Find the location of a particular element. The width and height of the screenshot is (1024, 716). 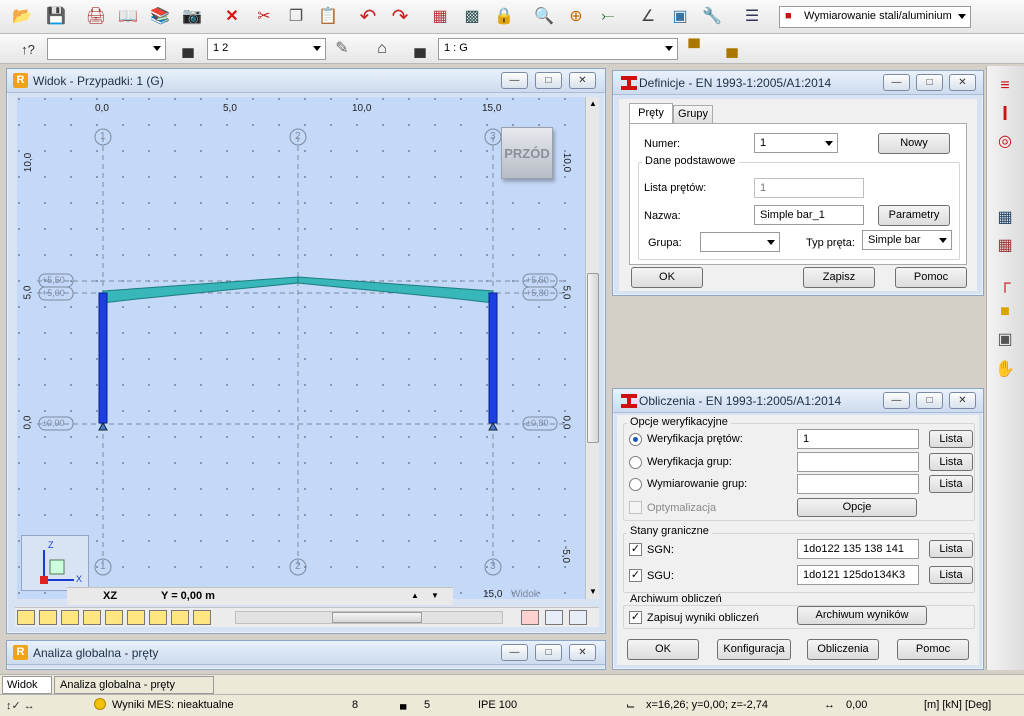

display-offsets-icon is located at coordinates (180, 617).